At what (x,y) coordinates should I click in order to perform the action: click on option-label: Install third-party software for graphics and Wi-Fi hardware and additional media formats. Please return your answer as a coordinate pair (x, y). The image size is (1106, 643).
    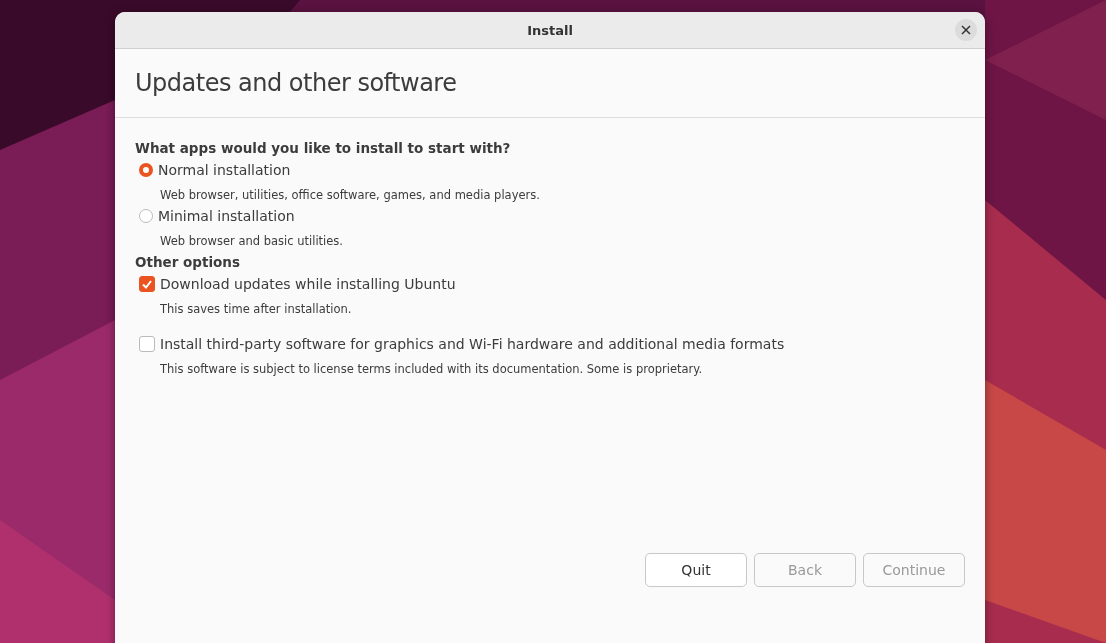
    Looking at the image, I should click on (472, 344).